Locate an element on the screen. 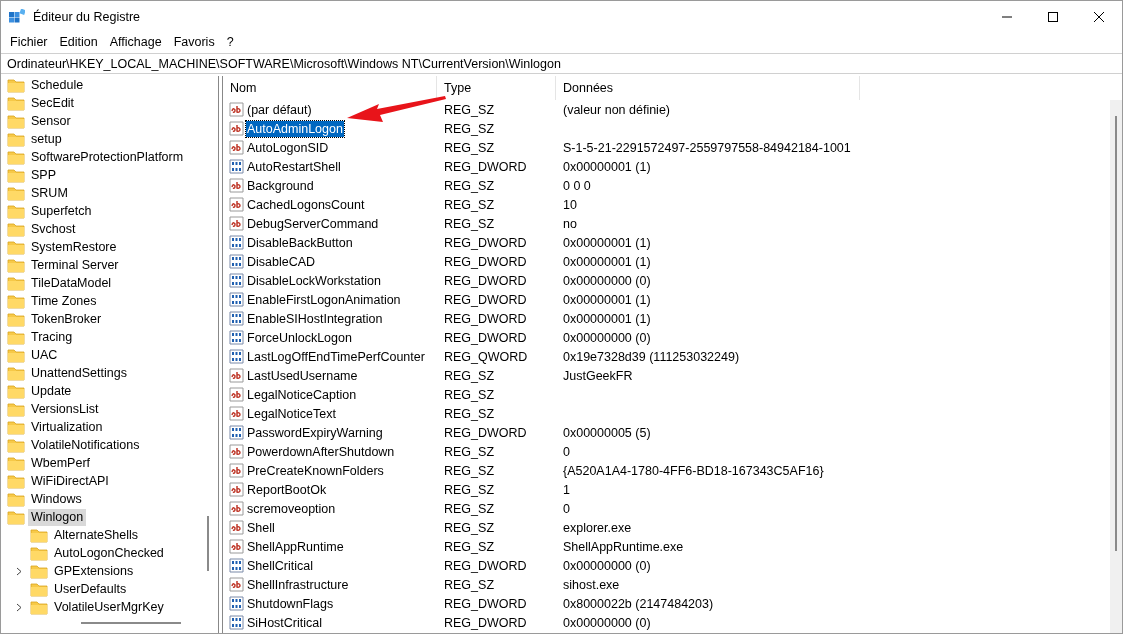 This screenshot has width=1123, height=634. tree-item: SRUM is located at coordinates (49, 193).